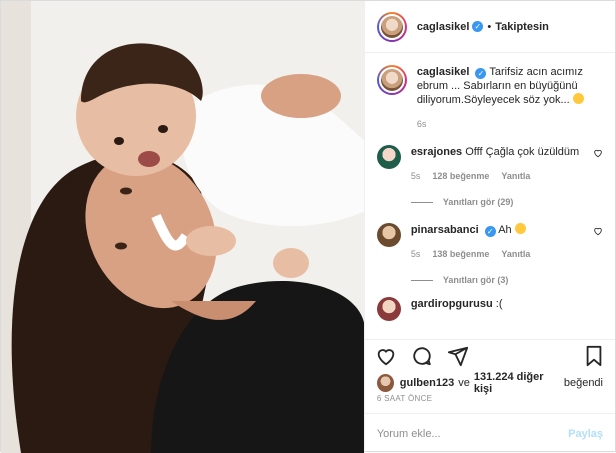 The height and width of the screenshot is (453, 616). I want to click on comment-button, so click(422, 356).